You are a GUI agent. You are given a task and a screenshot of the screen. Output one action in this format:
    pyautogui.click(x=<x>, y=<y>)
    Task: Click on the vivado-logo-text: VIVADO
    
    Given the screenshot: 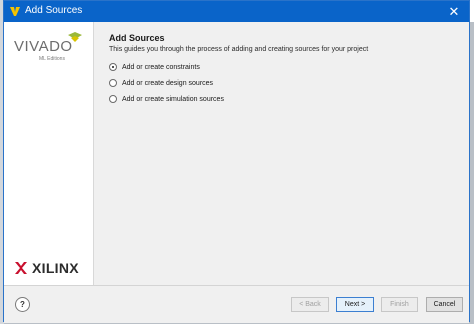 What is the action you would take?
    pyautogui.click(x=43, y=46)
    